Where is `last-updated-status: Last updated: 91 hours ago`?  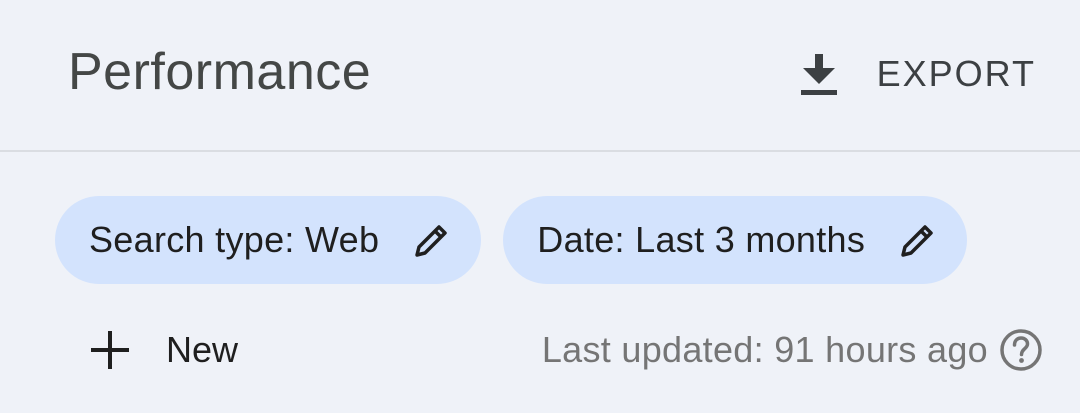
last-updated-status: Last updated: 91 hours ago is located at coordinates (793, 350).